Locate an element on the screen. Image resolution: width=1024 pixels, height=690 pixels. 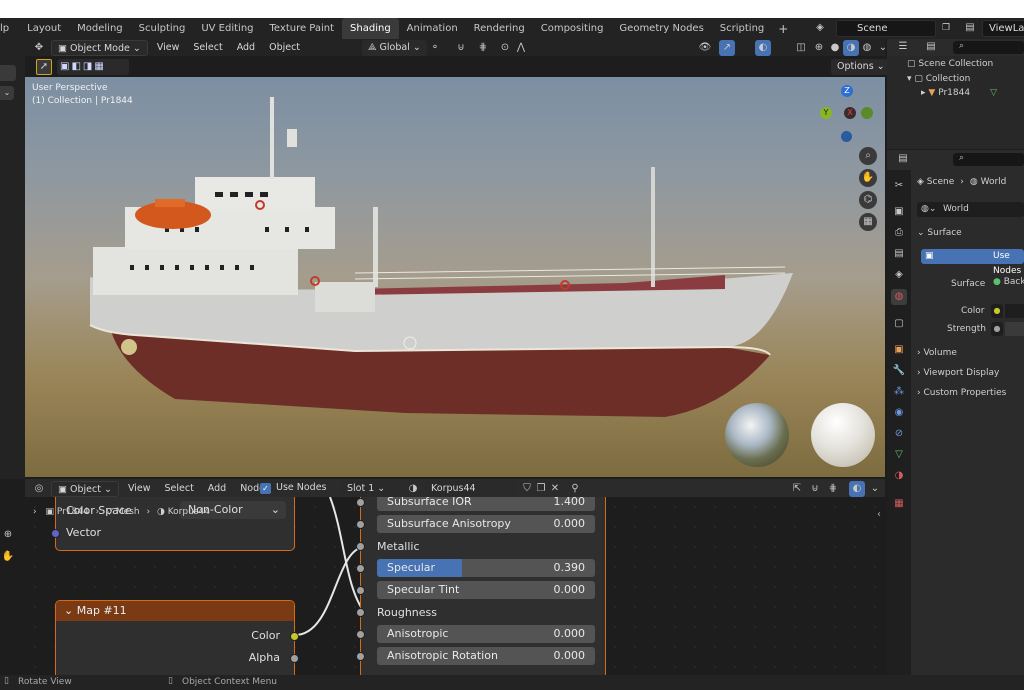
outliner-editor-icon: ☰ is located at coordinates (903, 47).